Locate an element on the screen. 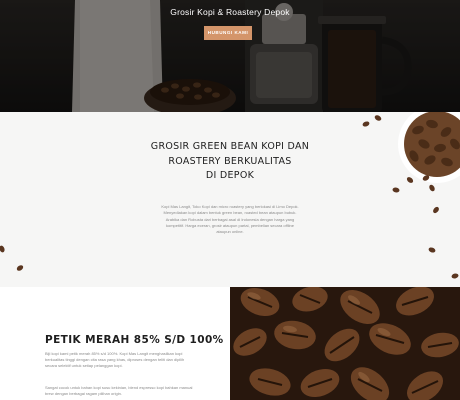 The image size is (460, 400). intro-heading-line: ROASTERY BERKUALITAS is located at coordinates (230, 161).